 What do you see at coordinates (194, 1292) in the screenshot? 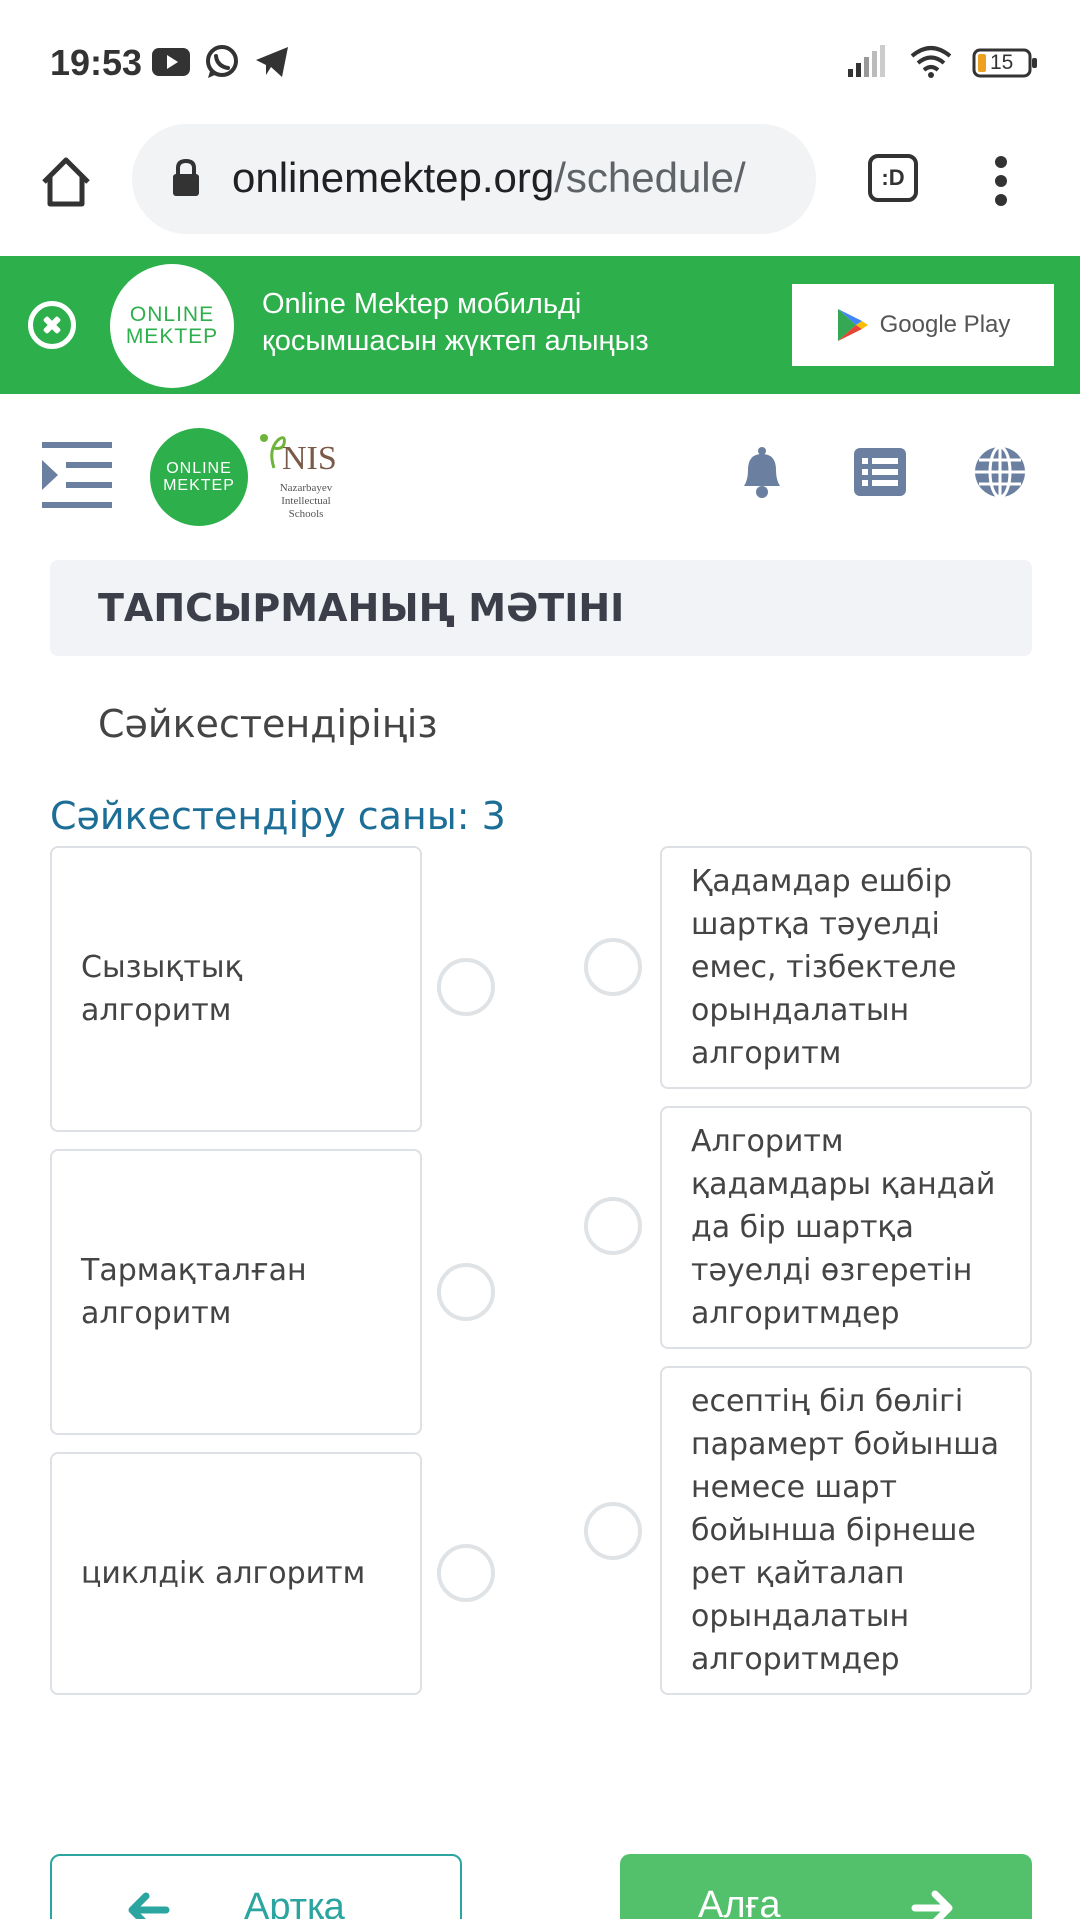
I see `match-left-text: Тармақталған алгоритм` at bounding box center [194, 1292].